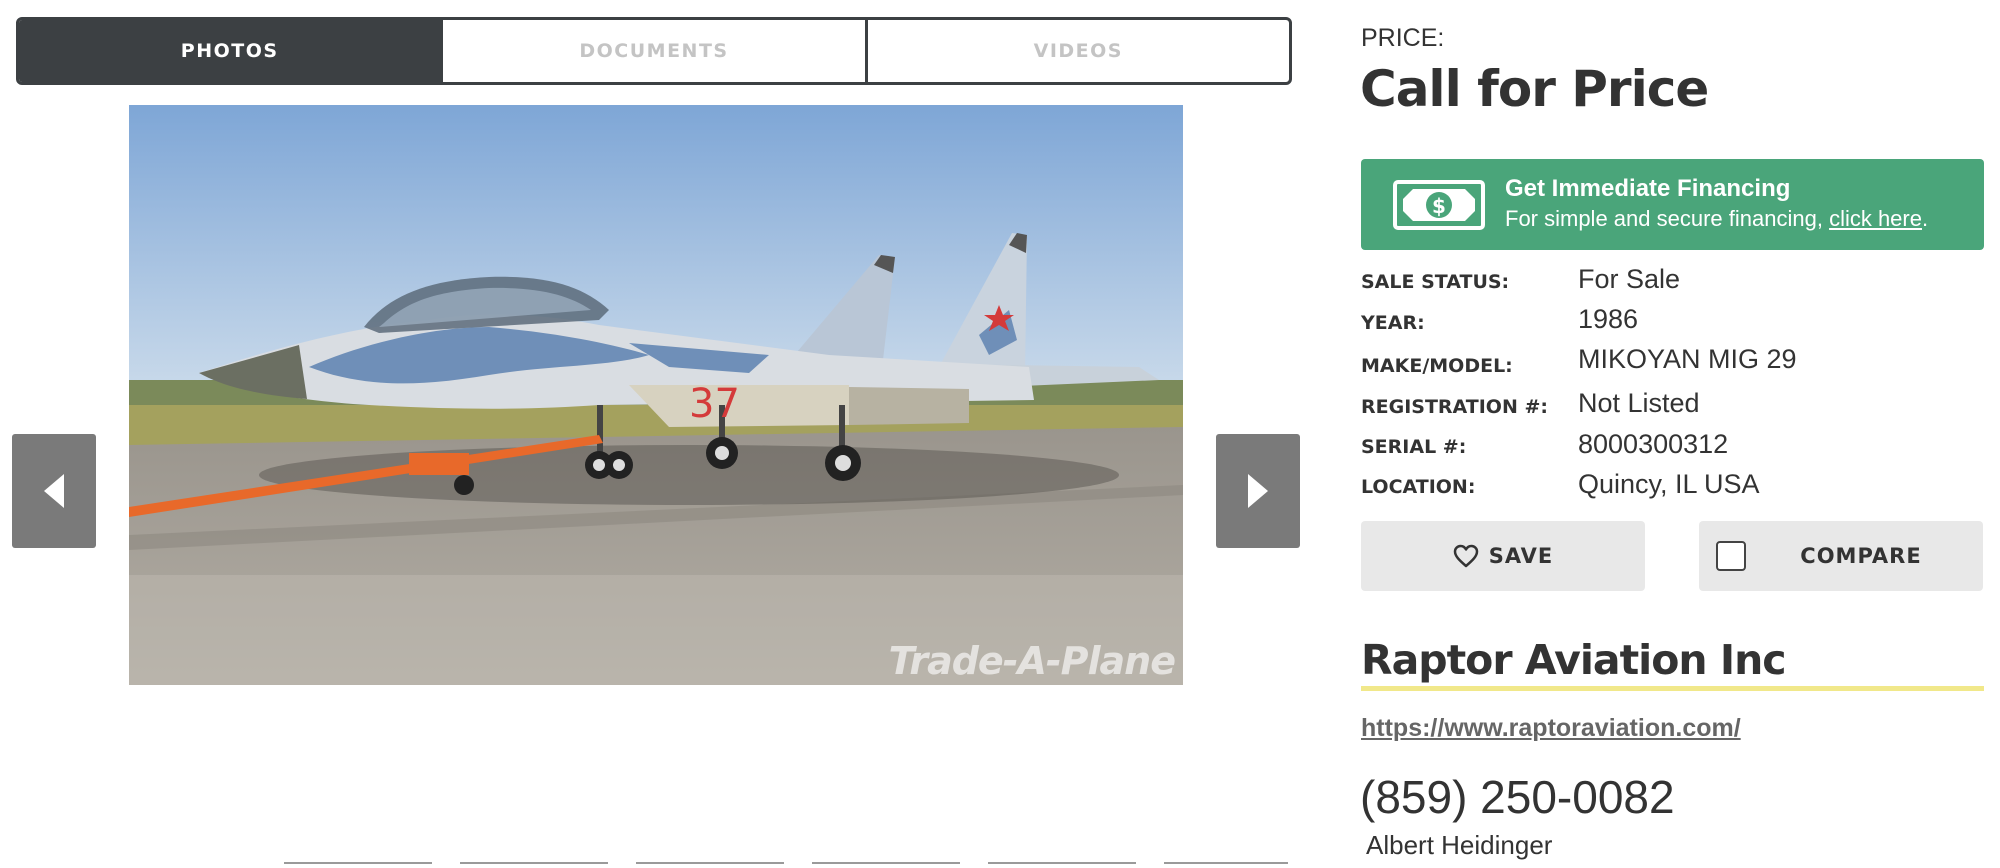  I want to click on spec-value-location: Quincy, IL USA, so click(1669, 484).